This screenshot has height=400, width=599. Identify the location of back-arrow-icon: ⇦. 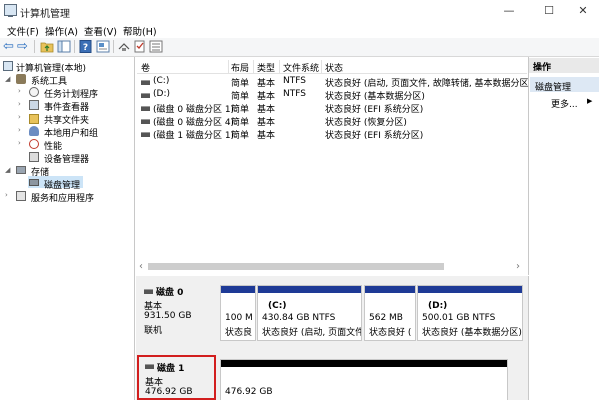
(8, 46).